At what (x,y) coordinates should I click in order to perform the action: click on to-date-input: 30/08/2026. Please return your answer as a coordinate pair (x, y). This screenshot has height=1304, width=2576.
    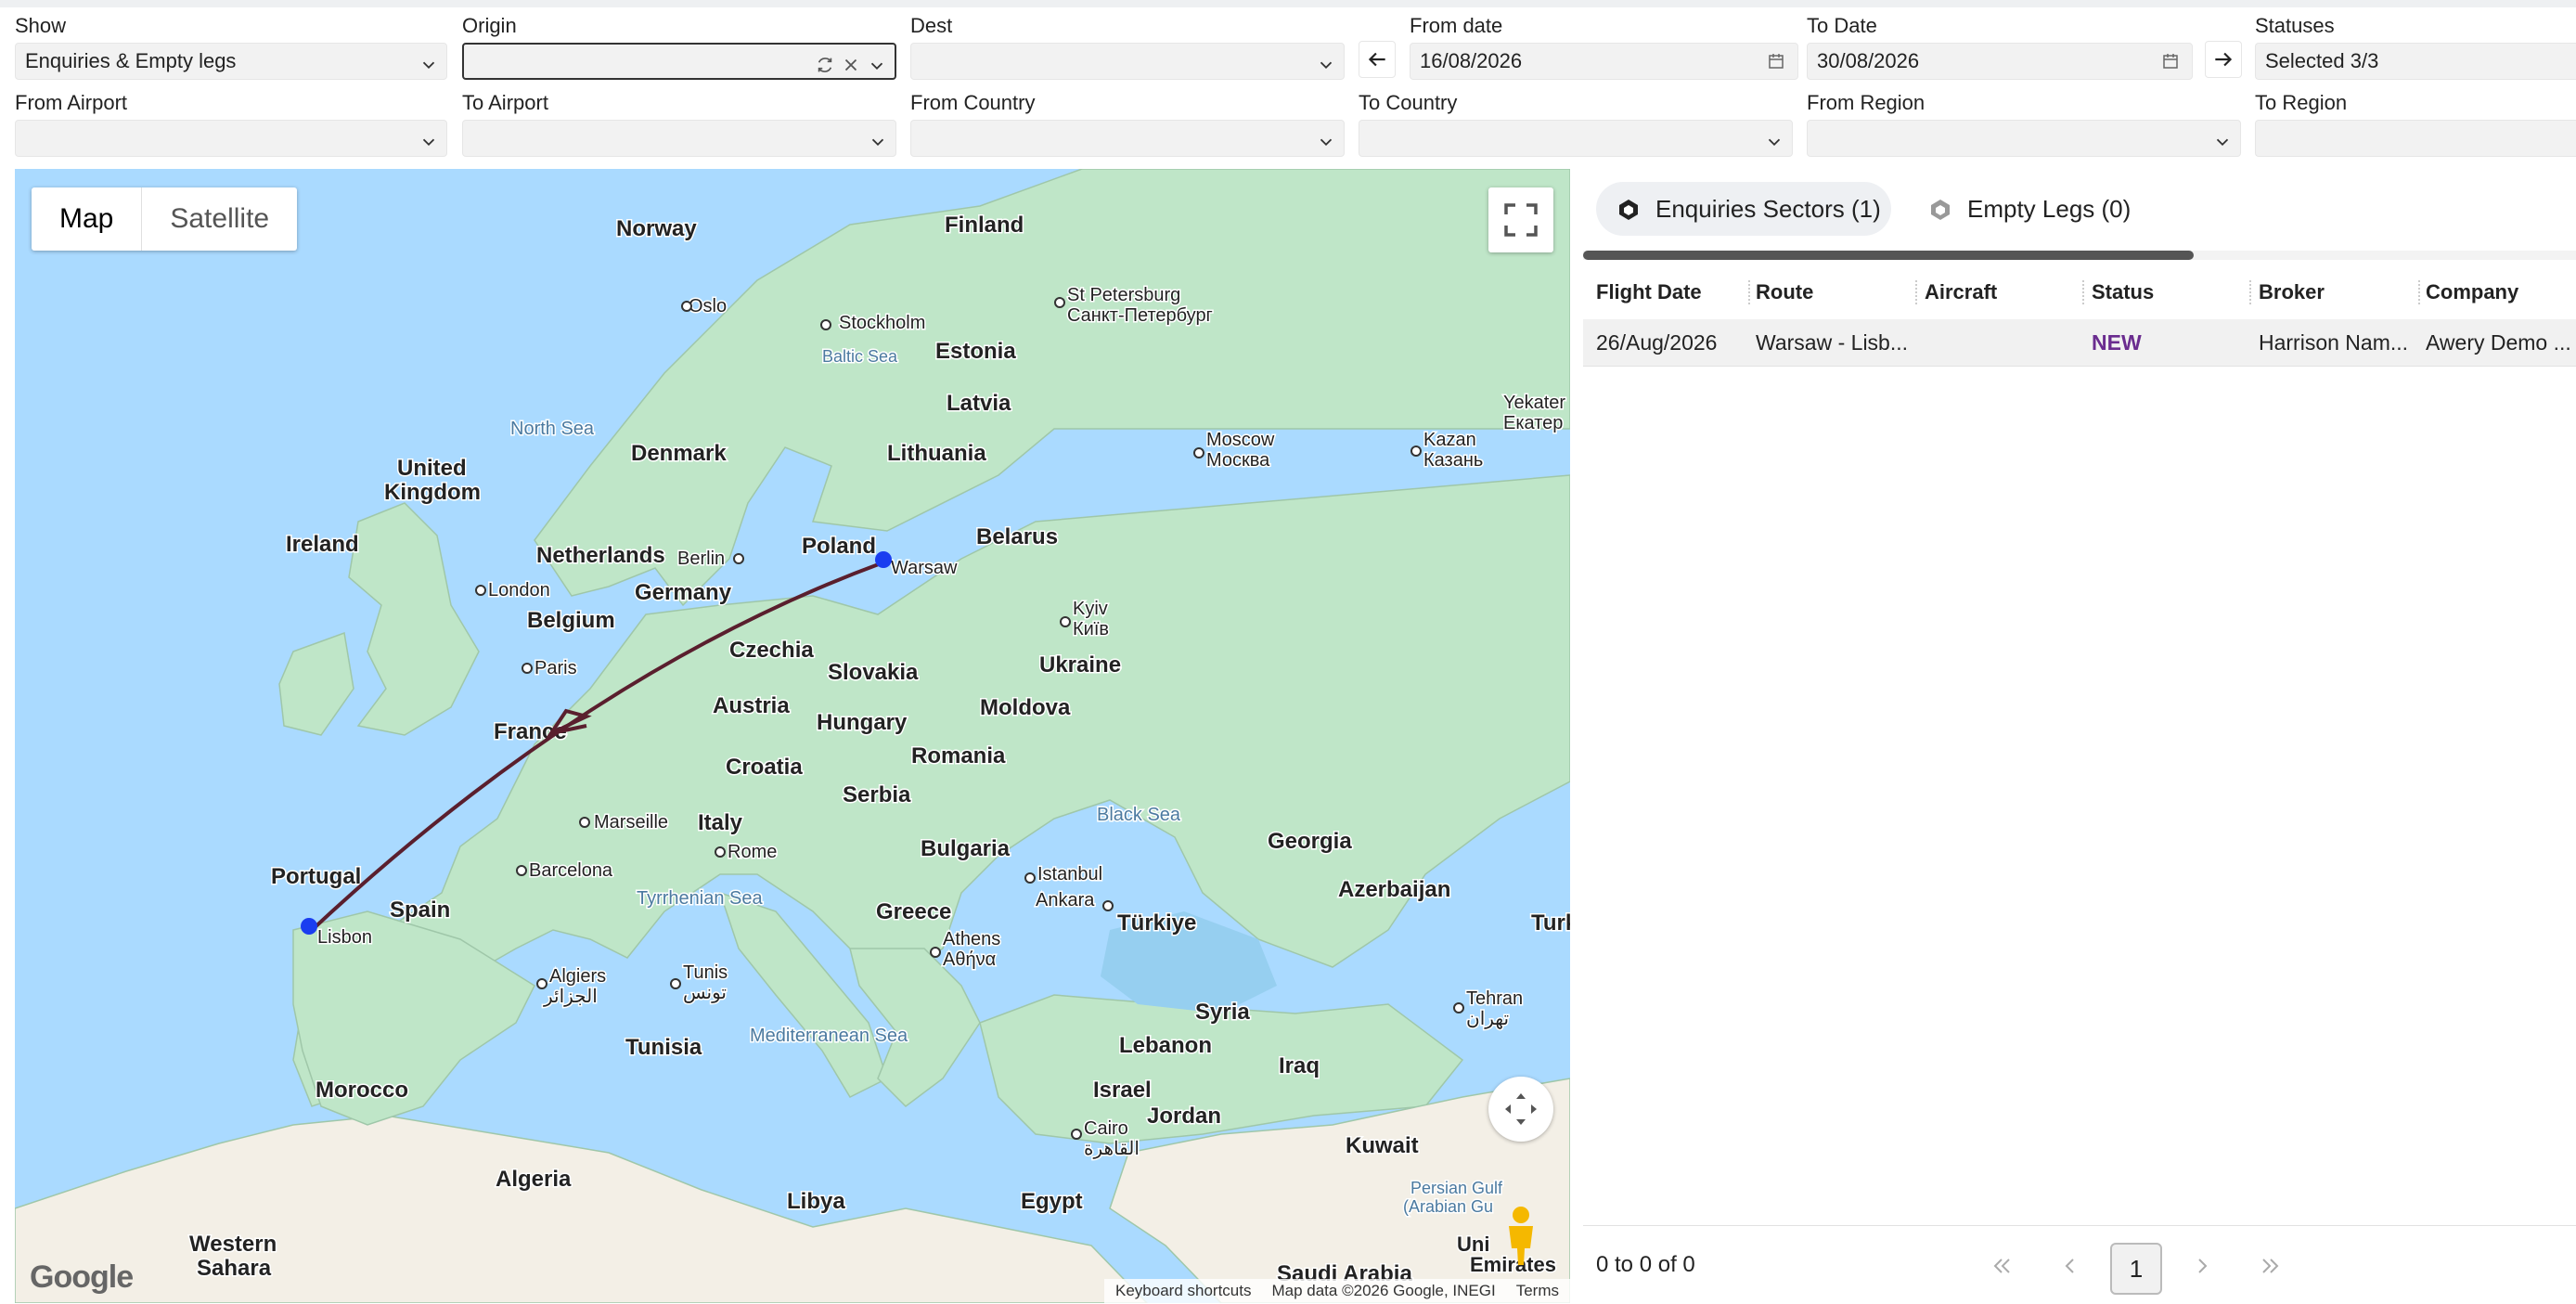
    Looking at the image, I should click on (2000, 61).